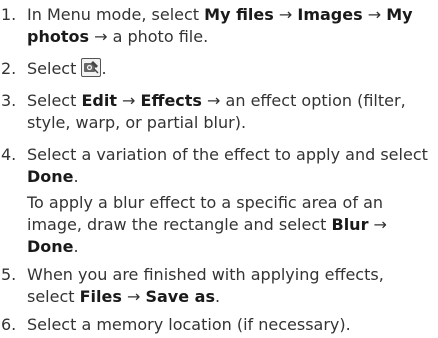  I want to click on step-number: 3., so click(9, 100).